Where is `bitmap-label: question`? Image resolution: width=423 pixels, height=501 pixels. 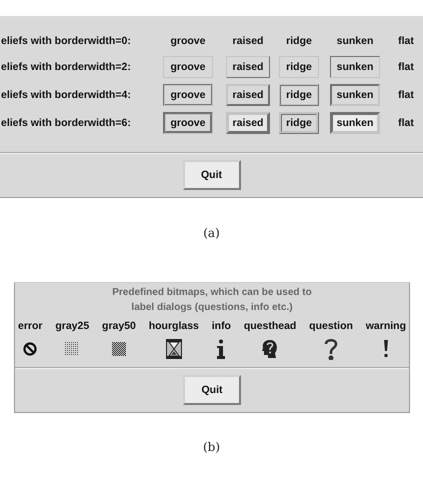
bitmap-label: question is located at coordinates (331, 326).